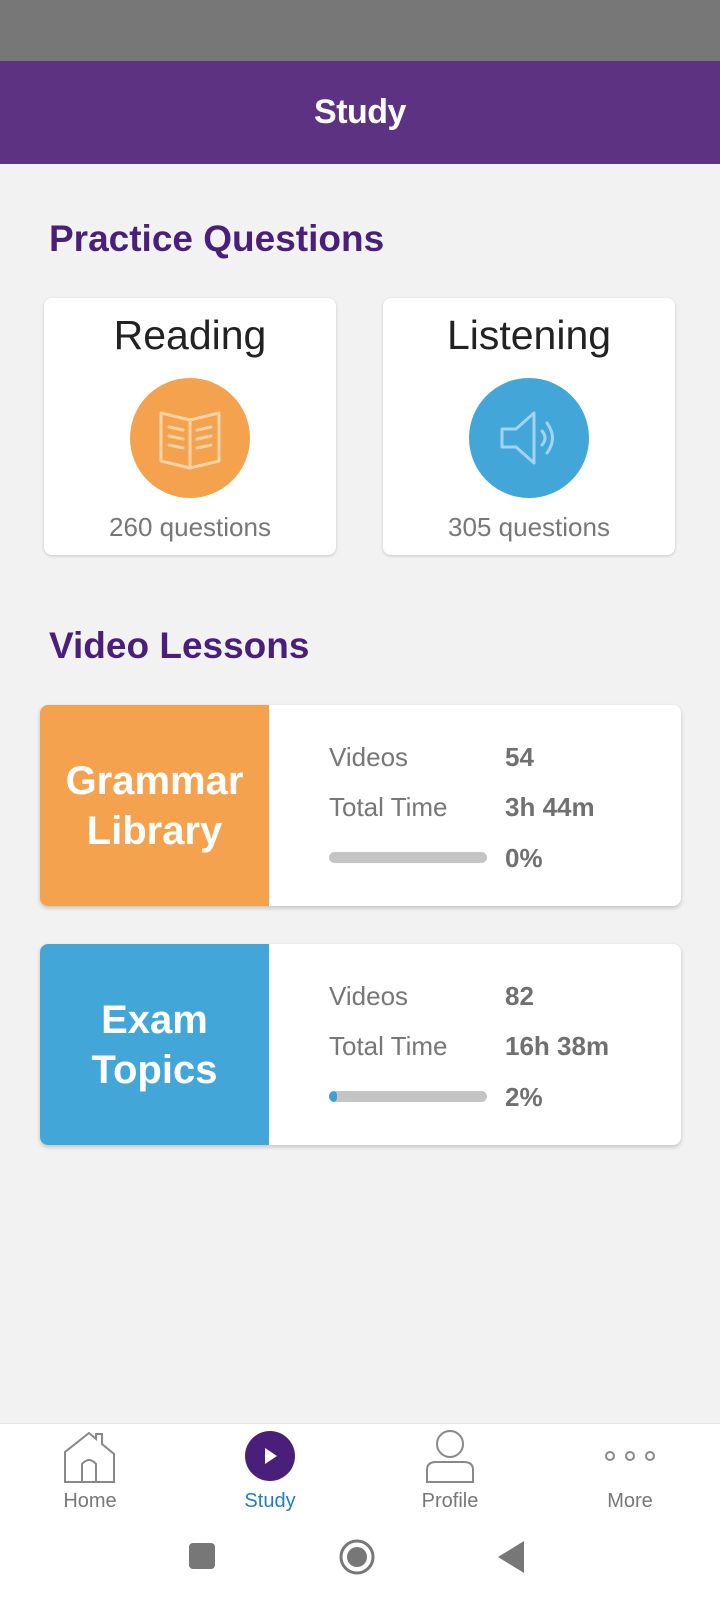 The width and height of the screenshot is (720, 1600). Describe the element at coordinates (450, 1459) in the screenshot. I see `person-icon` at that location.